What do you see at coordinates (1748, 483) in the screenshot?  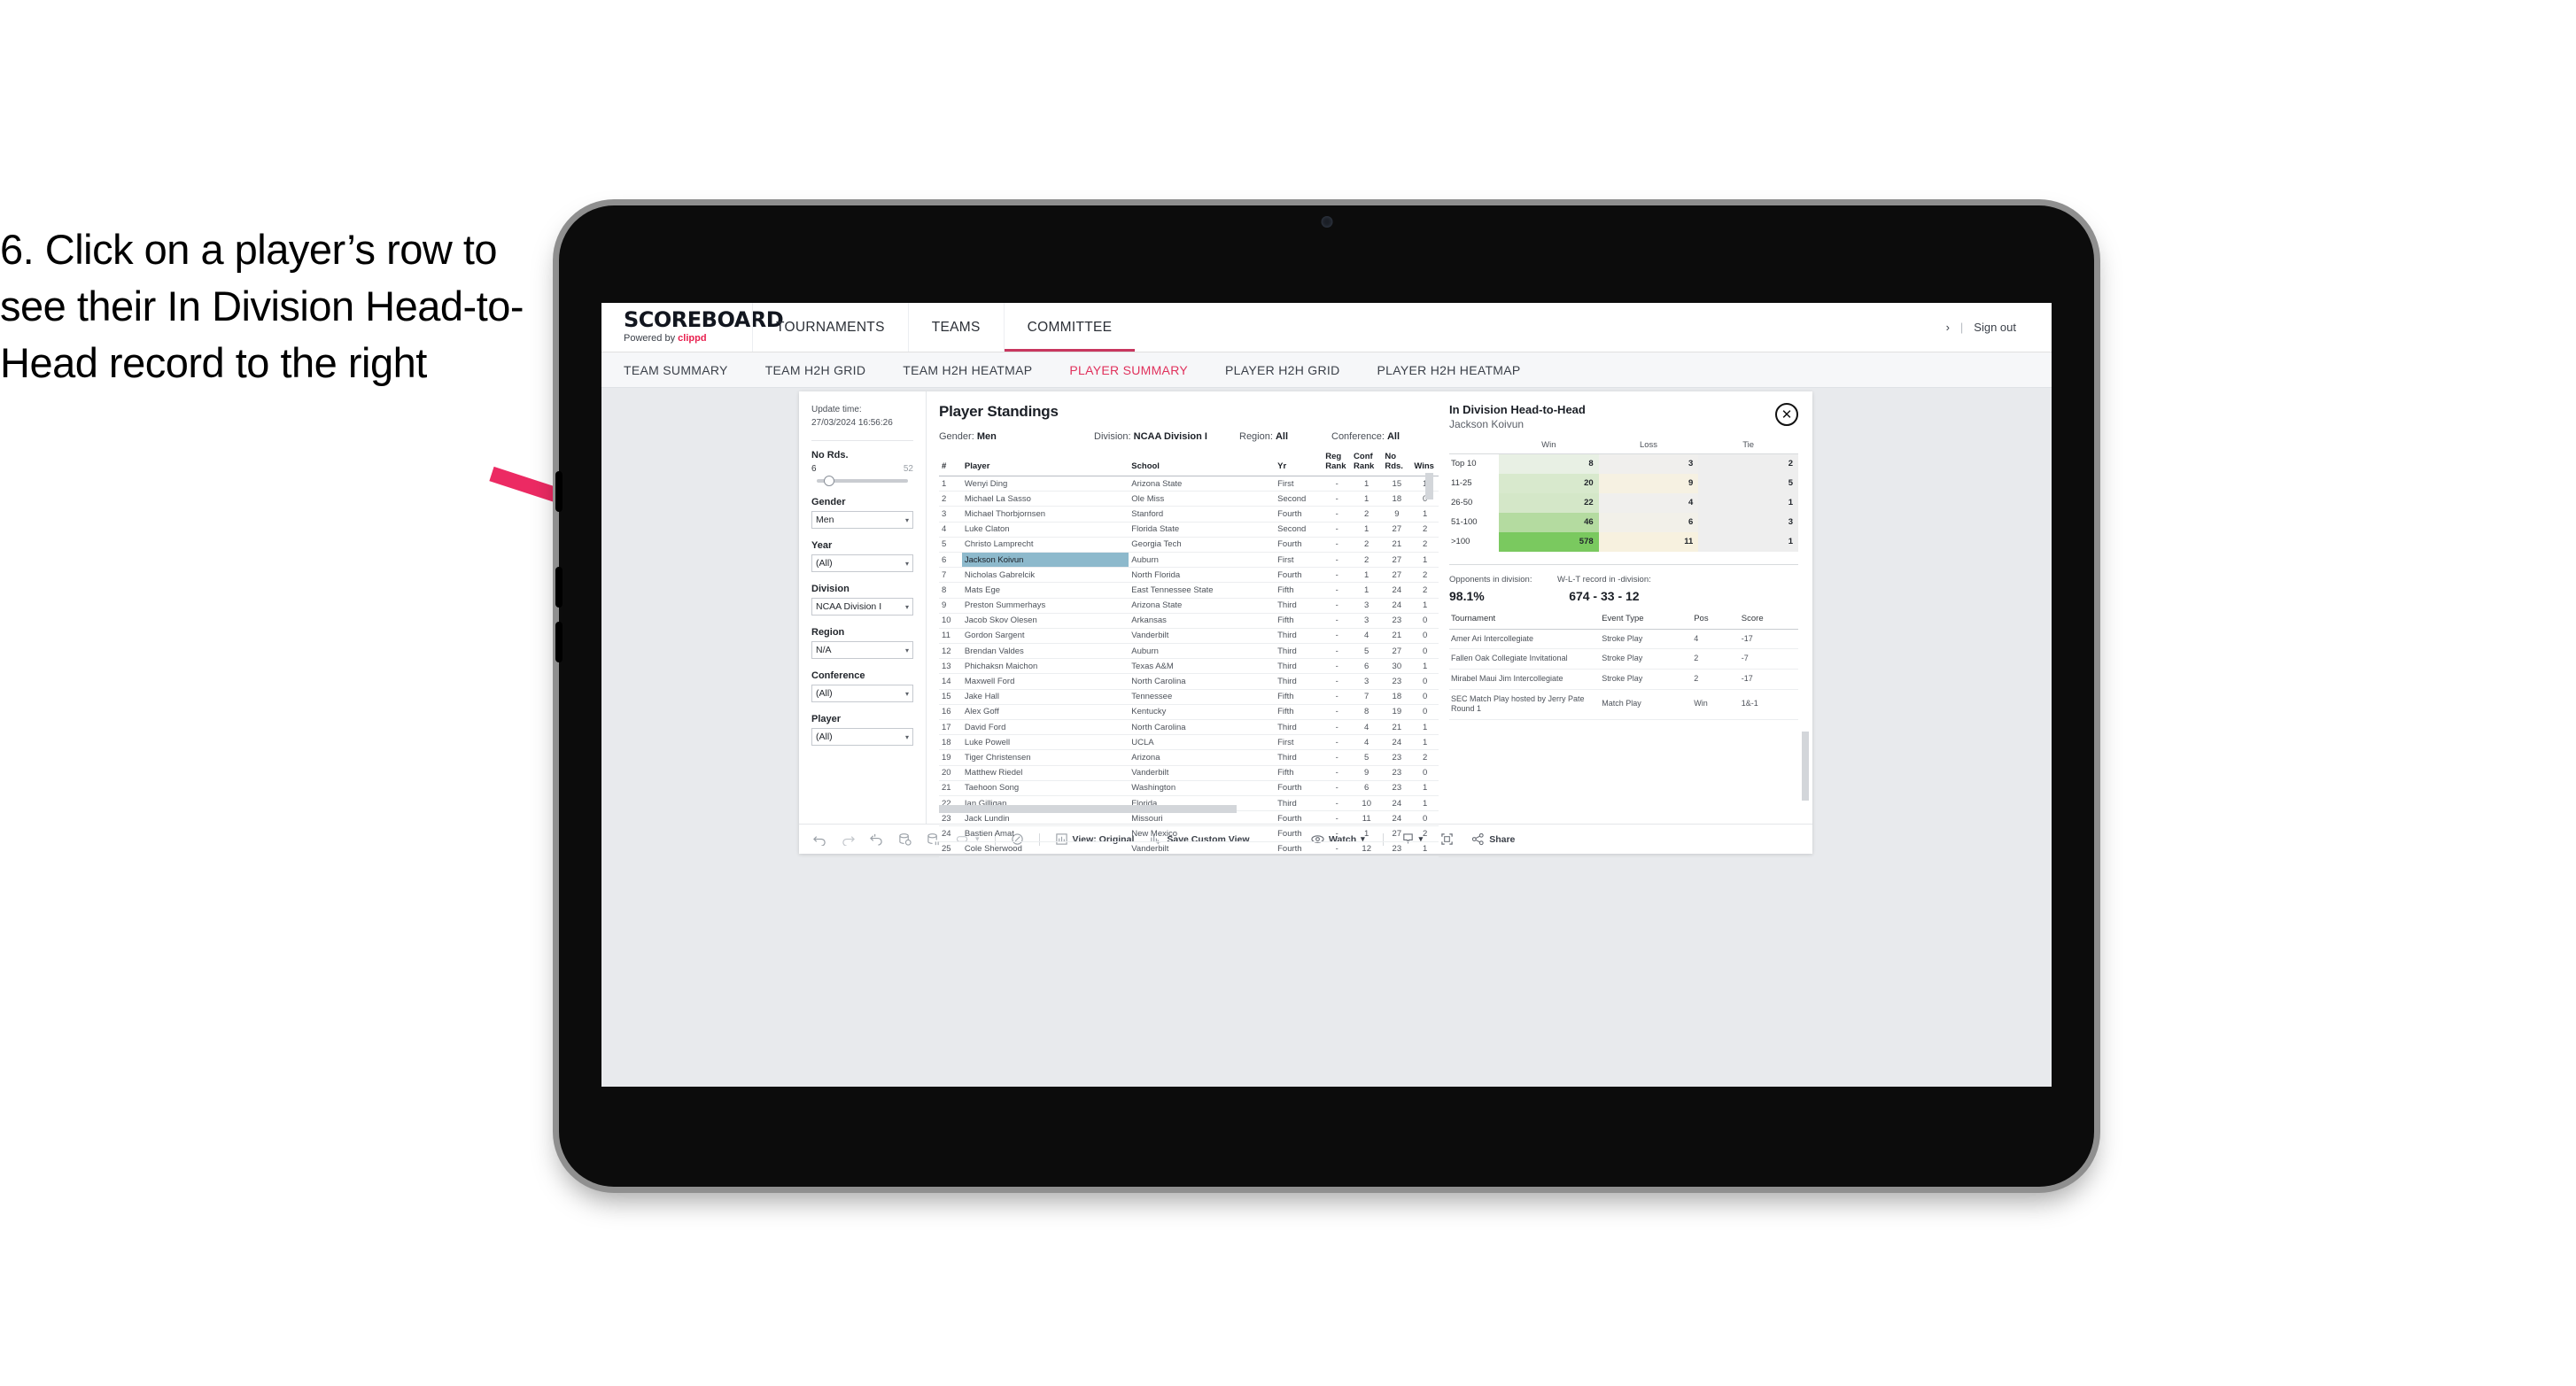 I see `heatmap-cell-tie: 5` at bounding box center [1748, 483].